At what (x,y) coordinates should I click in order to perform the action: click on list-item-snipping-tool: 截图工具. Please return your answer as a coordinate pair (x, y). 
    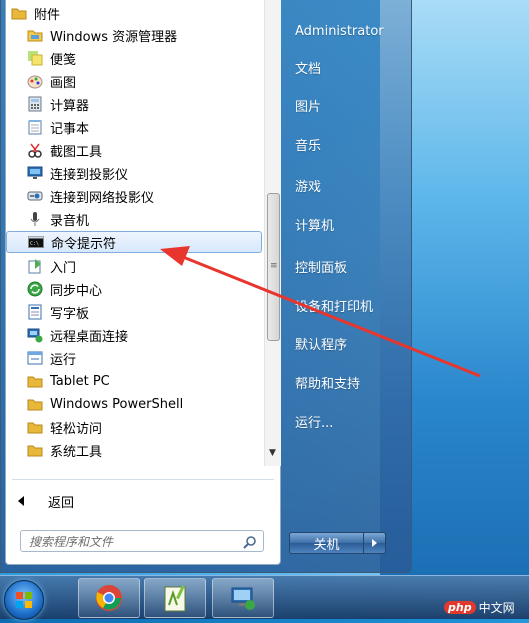
    Looking at the image, I should click on (144, 150).